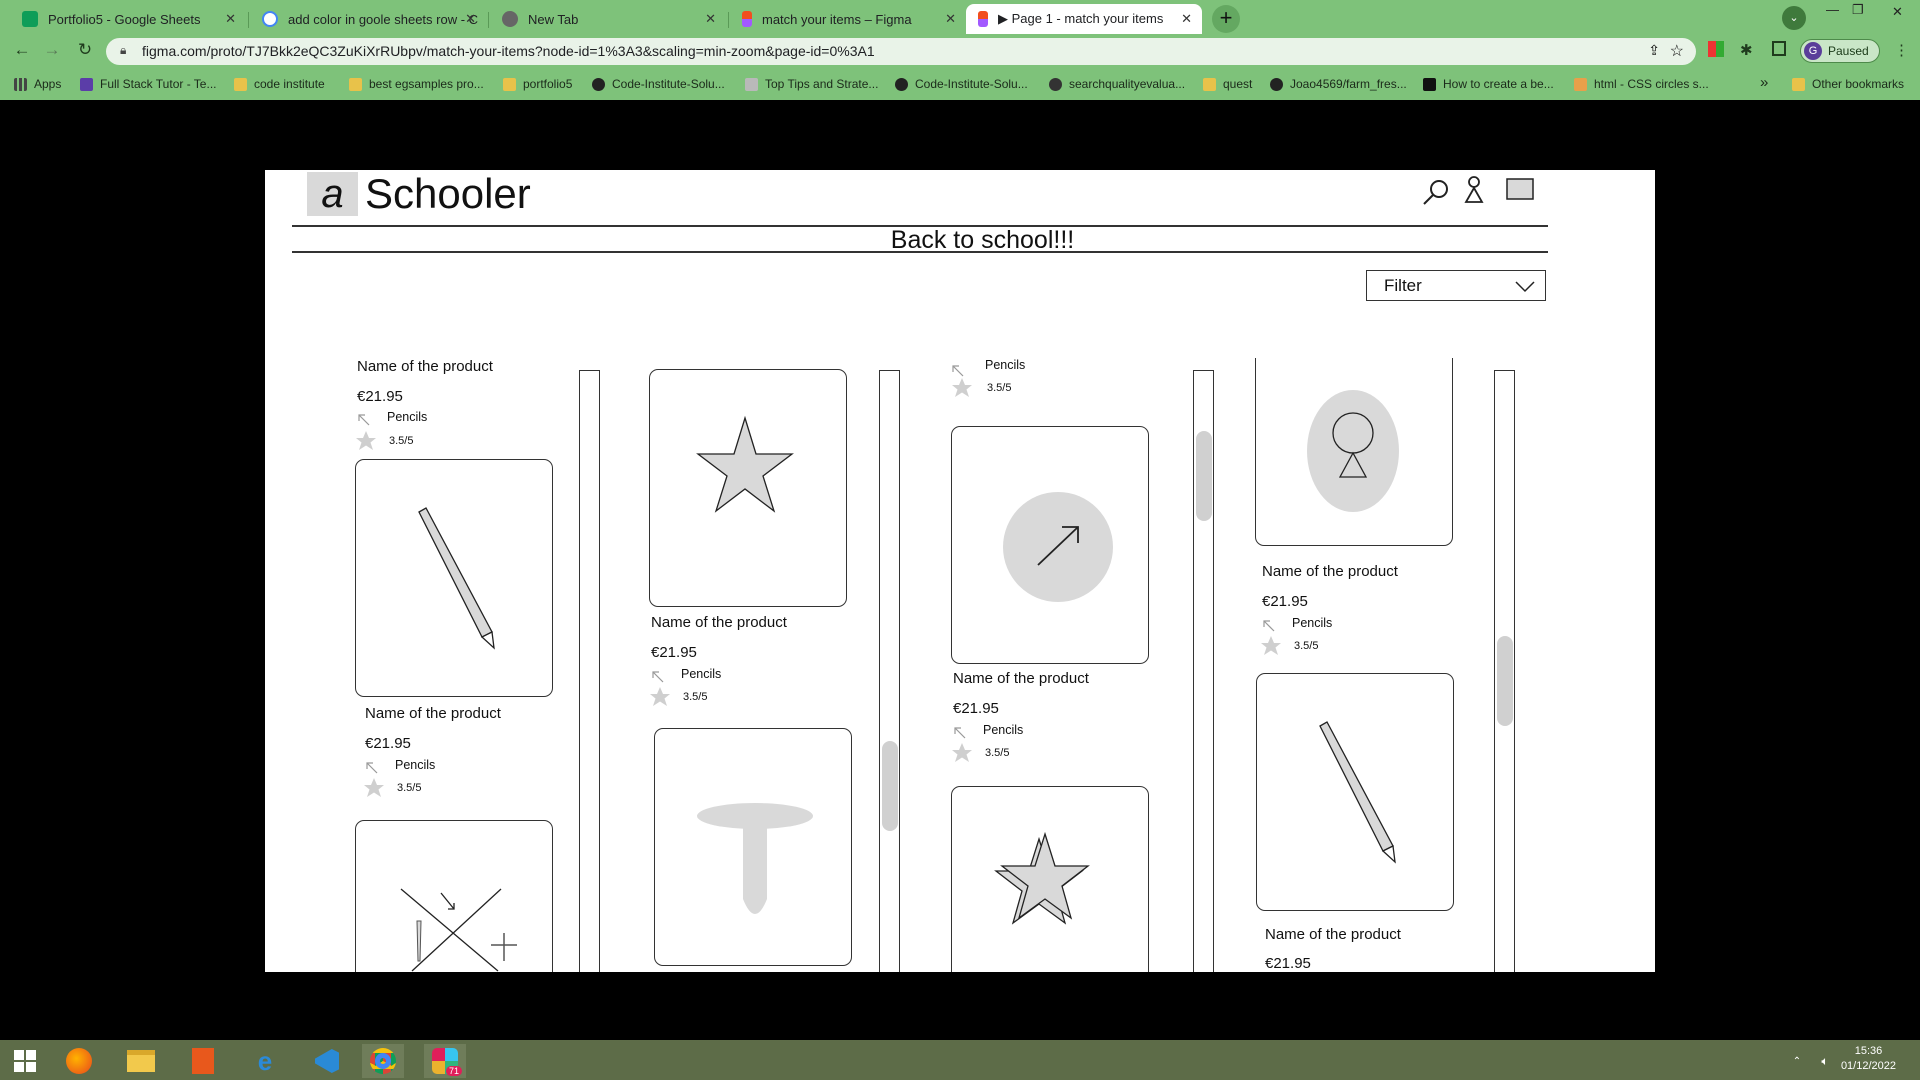  Describe the element at coordinates (448, 194) in the screenshot. I see `logo-text: Schooler` at that location.